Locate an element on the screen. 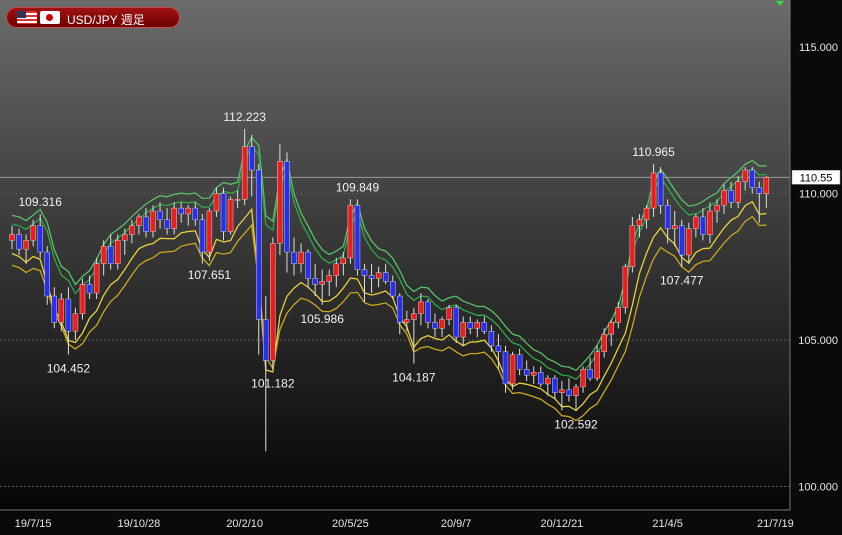 The image size is (842, 535). price-annotation: 110.965 is located at coordinates (653, 152).